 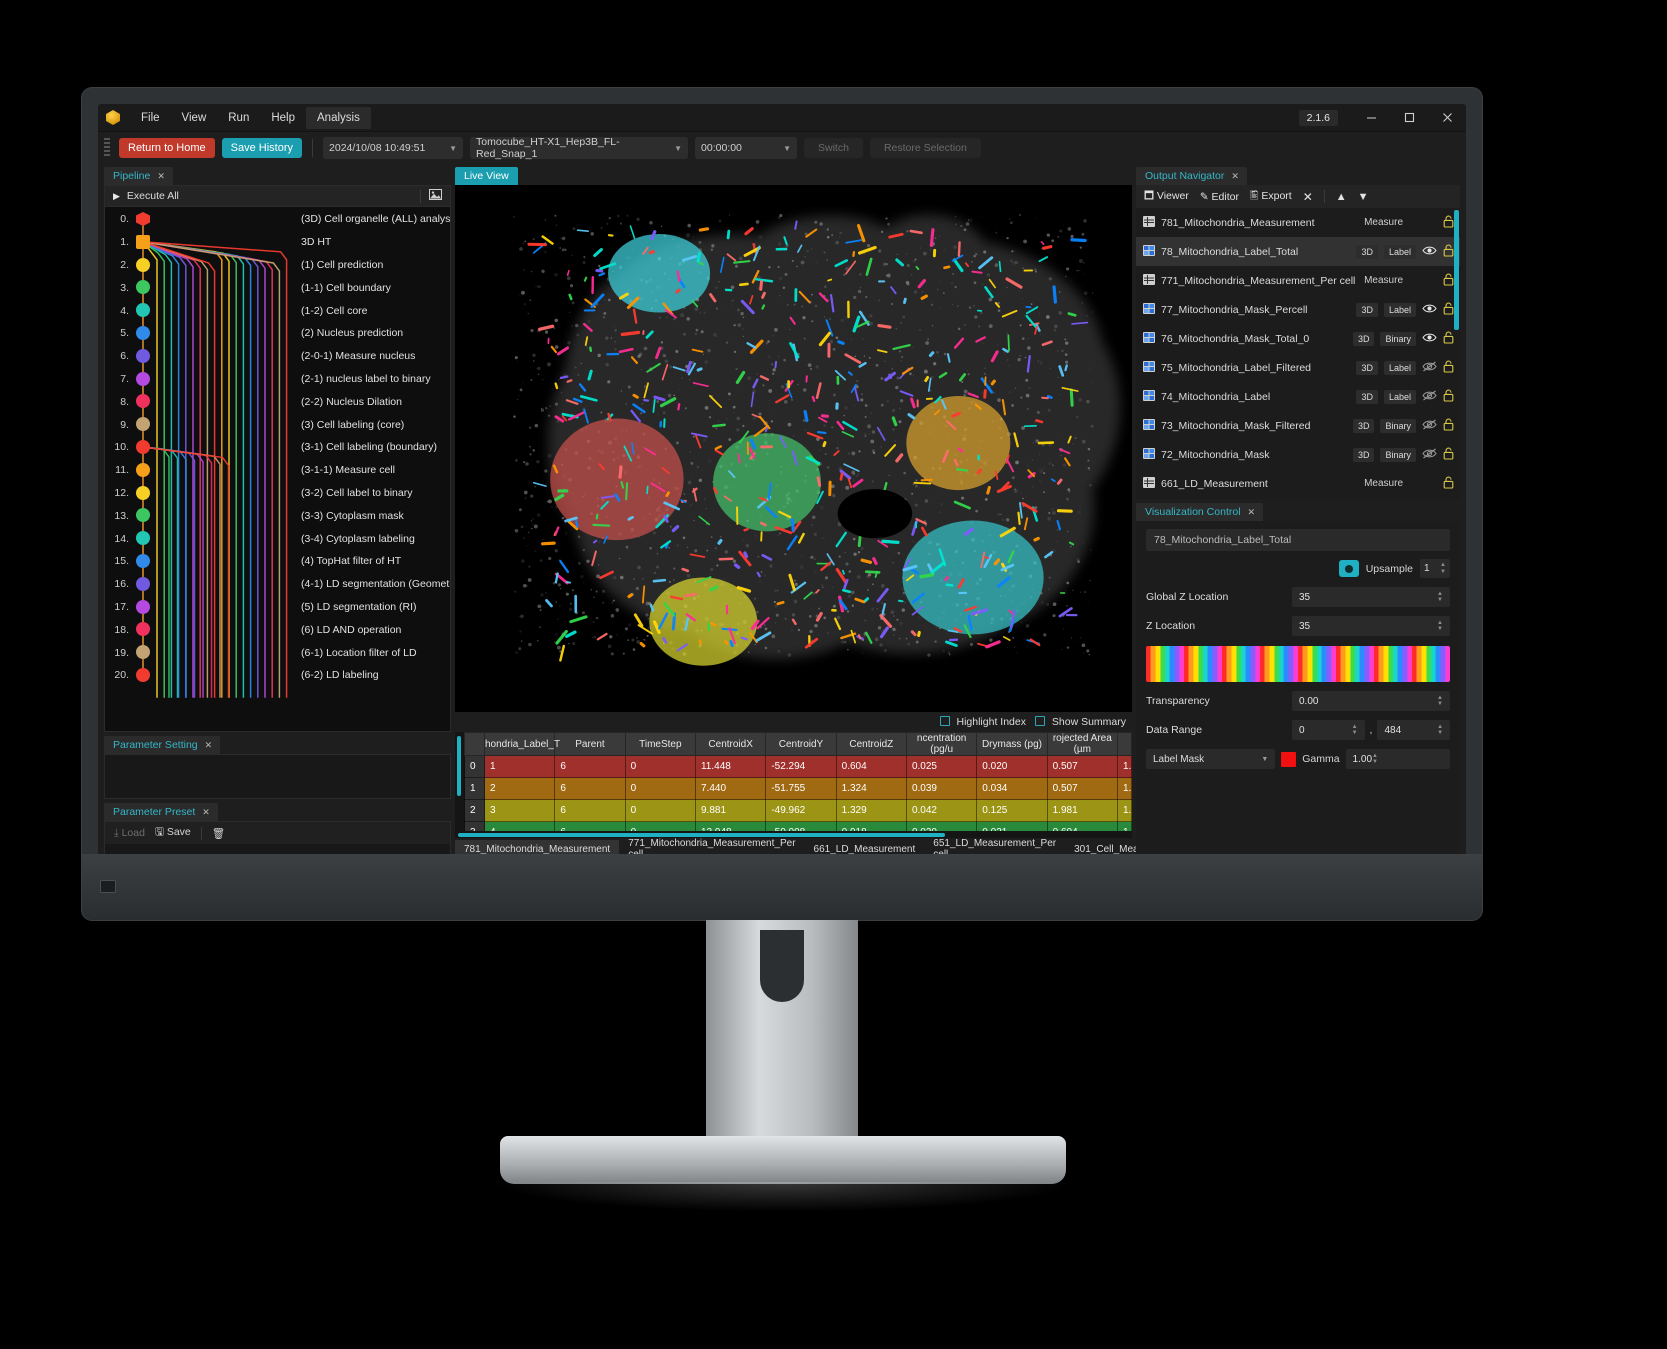 I want to click on triangle-down-icon: ▼, so click(x=1363, y=197).